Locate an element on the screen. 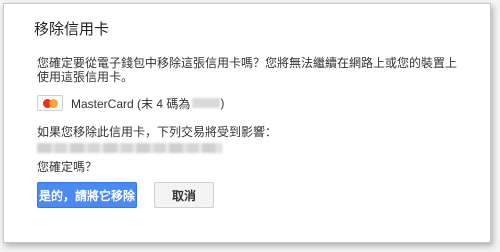 This screenshot has height=252, width=500. dialog-title: 移除信用卡 is located at coordinates (72, 29).